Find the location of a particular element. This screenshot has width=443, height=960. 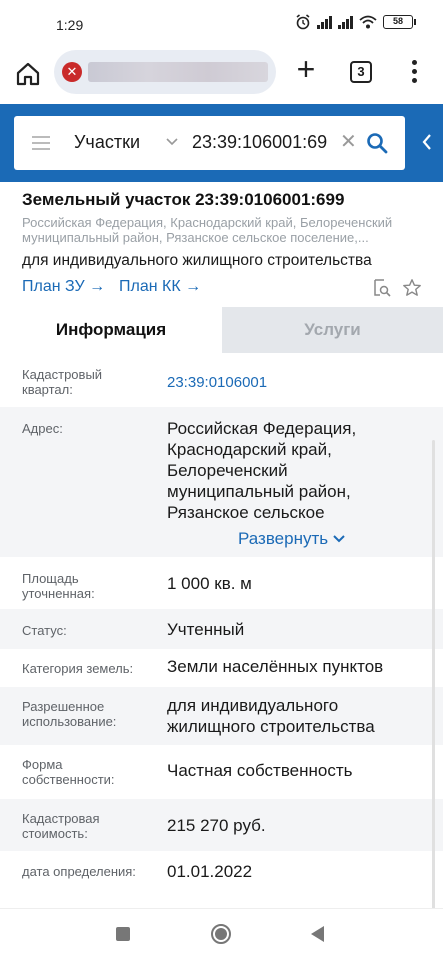

plan-zu-link: План ЗУ → is located at coordinates (63, 287).